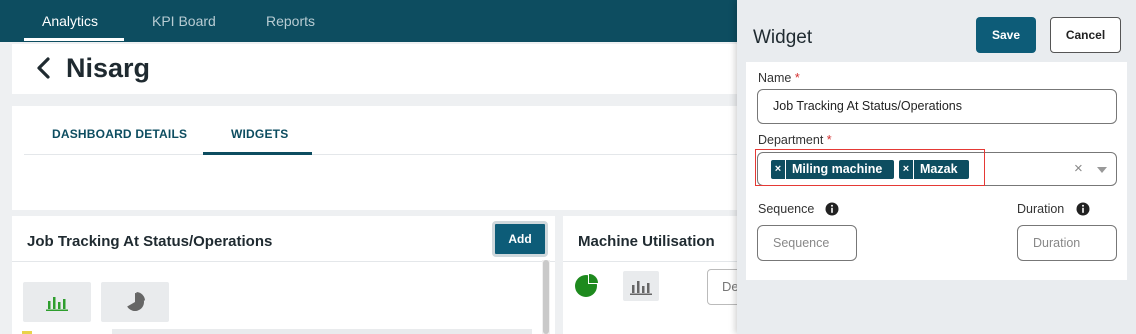  Describe the element at coordinates (44, 68) in the screenshot. I see `chevron-left-icon` at that location.